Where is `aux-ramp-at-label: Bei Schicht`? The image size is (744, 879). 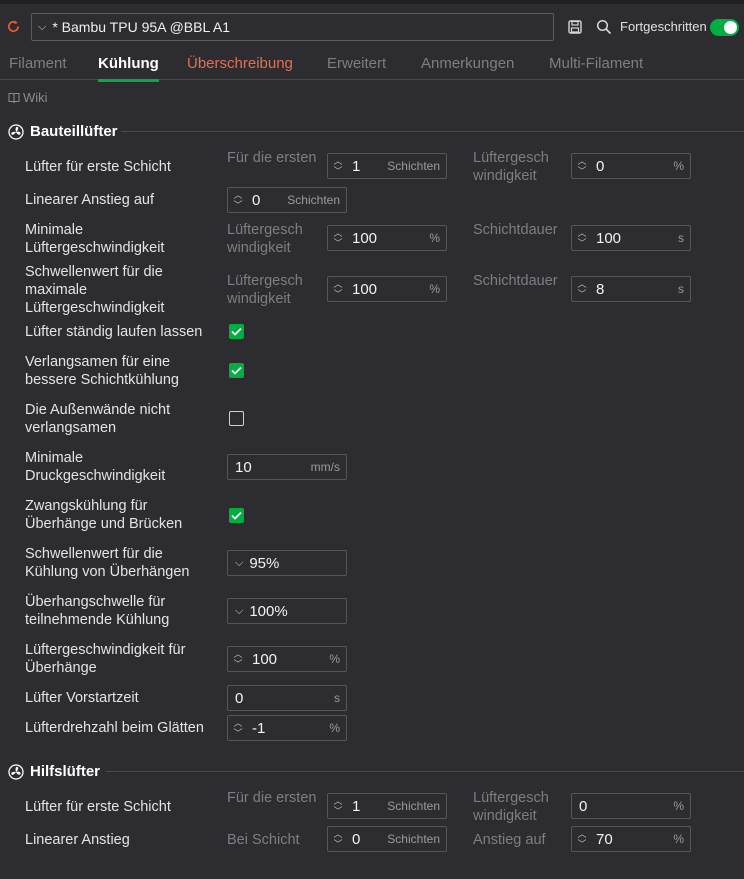
aux-ramp-at-label: Bei Schicht is located at coordinates (263, 840).